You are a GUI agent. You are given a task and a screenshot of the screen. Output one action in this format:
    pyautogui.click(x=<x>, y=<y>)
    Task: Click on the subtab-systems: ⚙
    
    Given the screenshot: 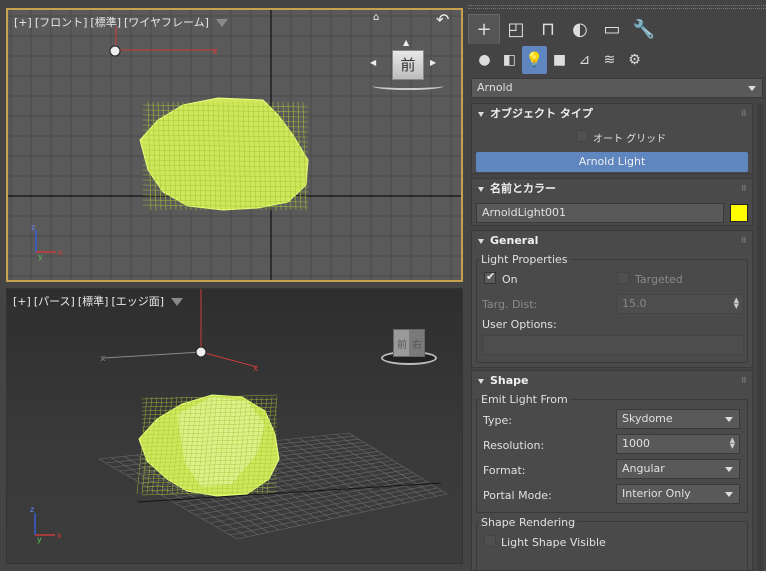 What is the action you would take?
    pyautogui.click(x=634, y=60)
    